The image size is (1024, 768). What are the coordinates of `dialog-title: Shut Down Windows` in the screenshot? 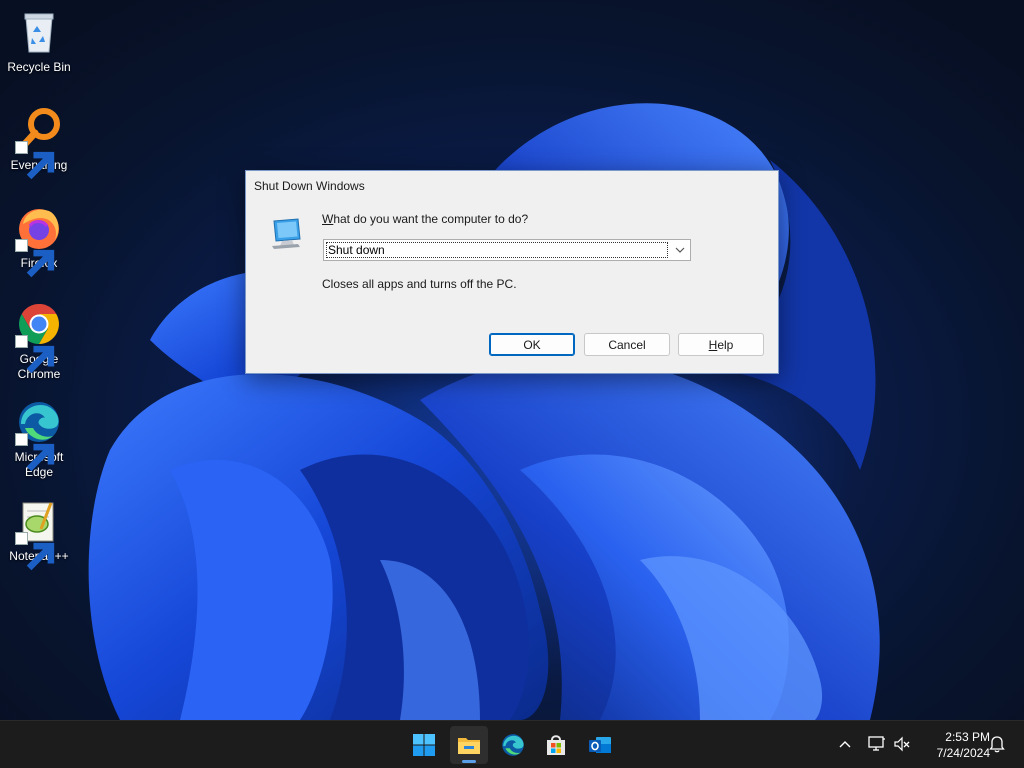 It's located at (309, 186).